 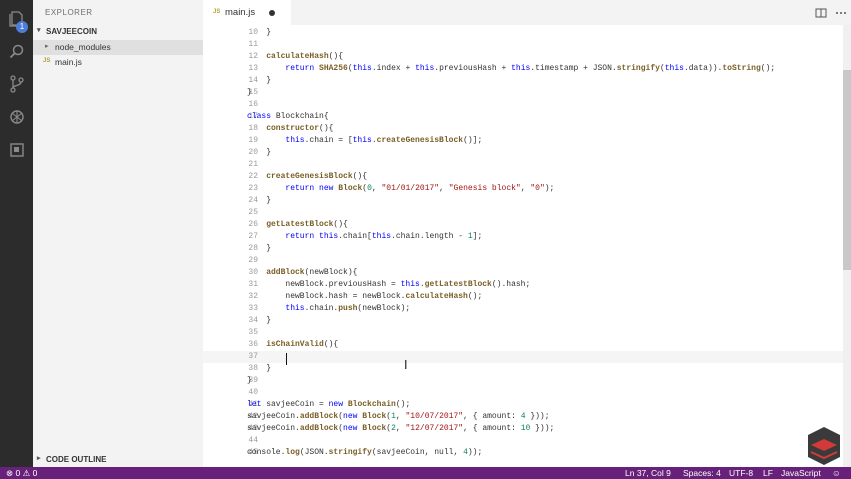 I want to click on code-text: let savjeeCoin = new Blockchain();, so click(x=329, y=404).